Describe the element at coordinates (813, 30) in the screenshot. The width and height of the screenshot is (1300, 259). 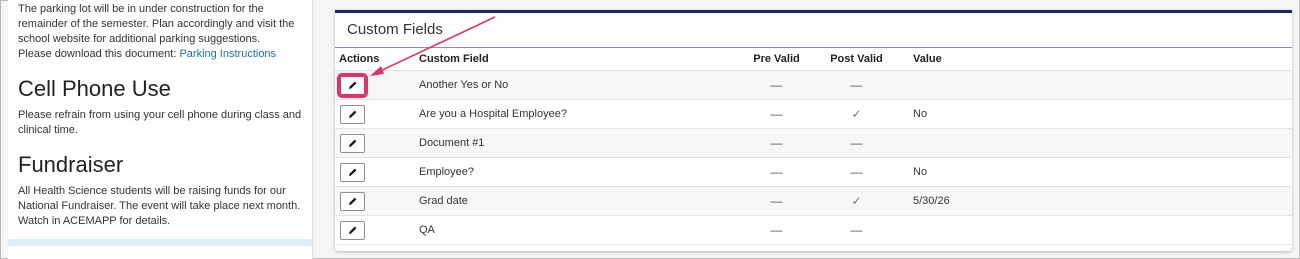
I see `card-title: Custom Fields` at that location.